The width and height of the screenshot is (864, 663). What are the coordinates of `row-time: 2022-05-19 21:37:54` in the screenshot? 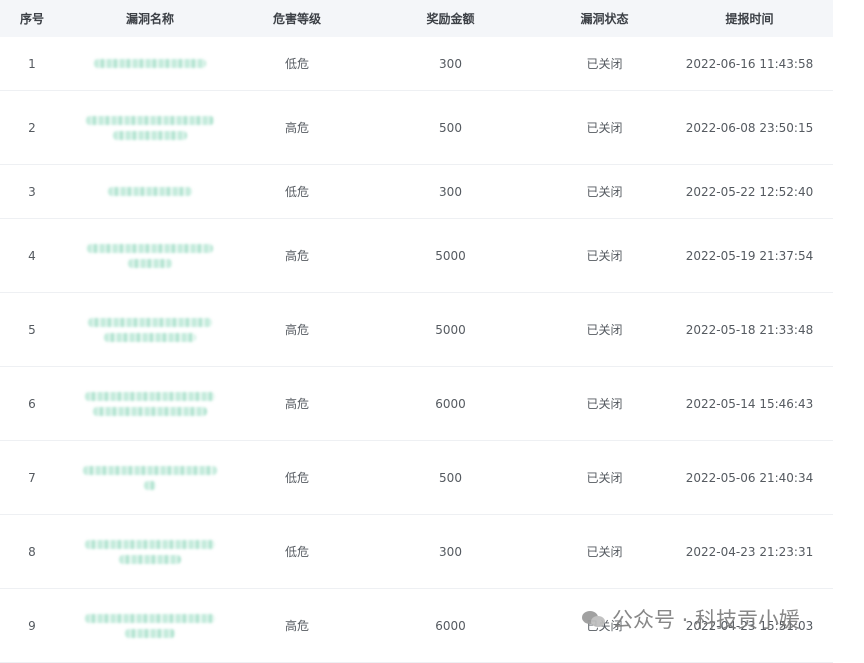 It's located at (749, 255).